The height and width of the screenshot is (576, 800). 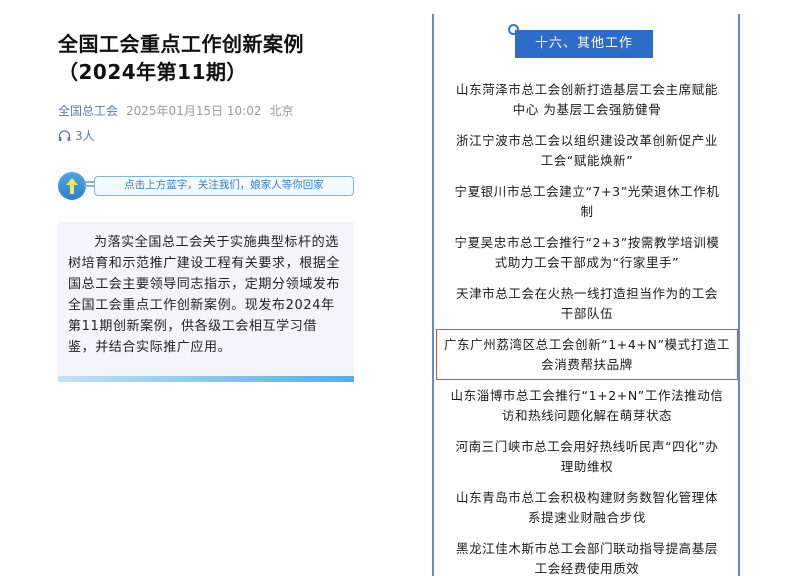 I want to click on follow-banner-text: 点击上方蓝字，关注我们，娘家人等你回家, so click(x=224, y=186).